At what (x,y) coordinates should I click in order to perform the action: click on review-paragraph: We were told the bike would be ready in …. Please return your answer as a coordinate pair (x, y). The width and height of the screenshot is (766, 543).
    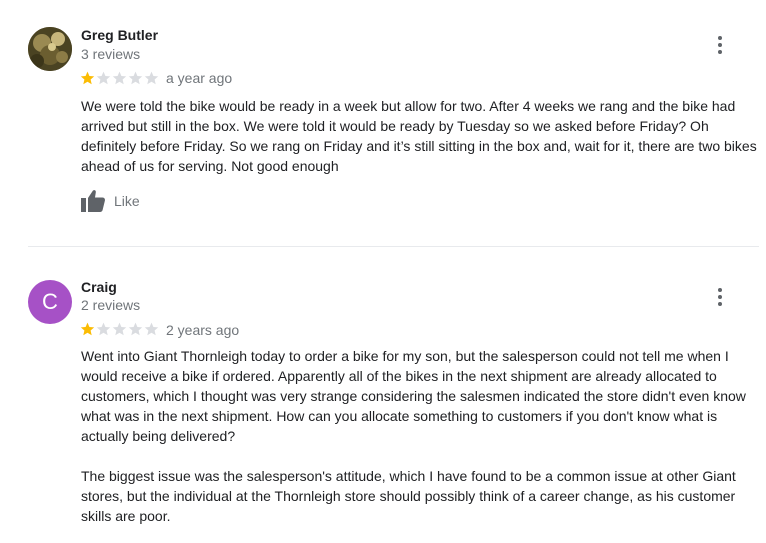
    Looking at the image, I should click on (419, 136).